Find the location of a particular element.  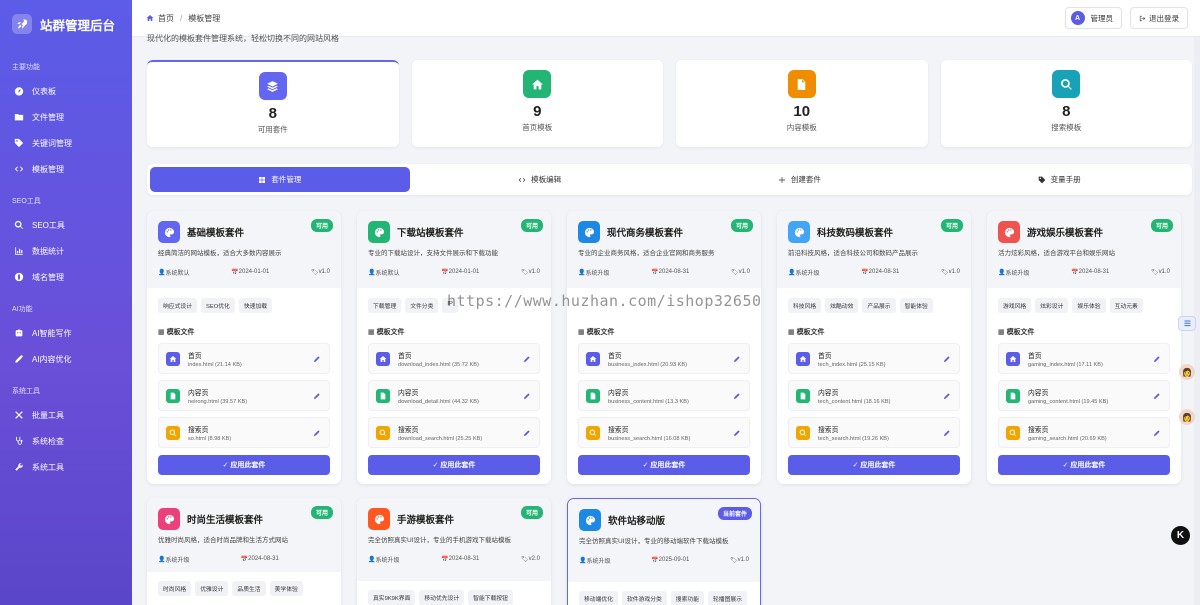

sidebar-item-system-check: 系统检查 is located at coordinates (66, 441).